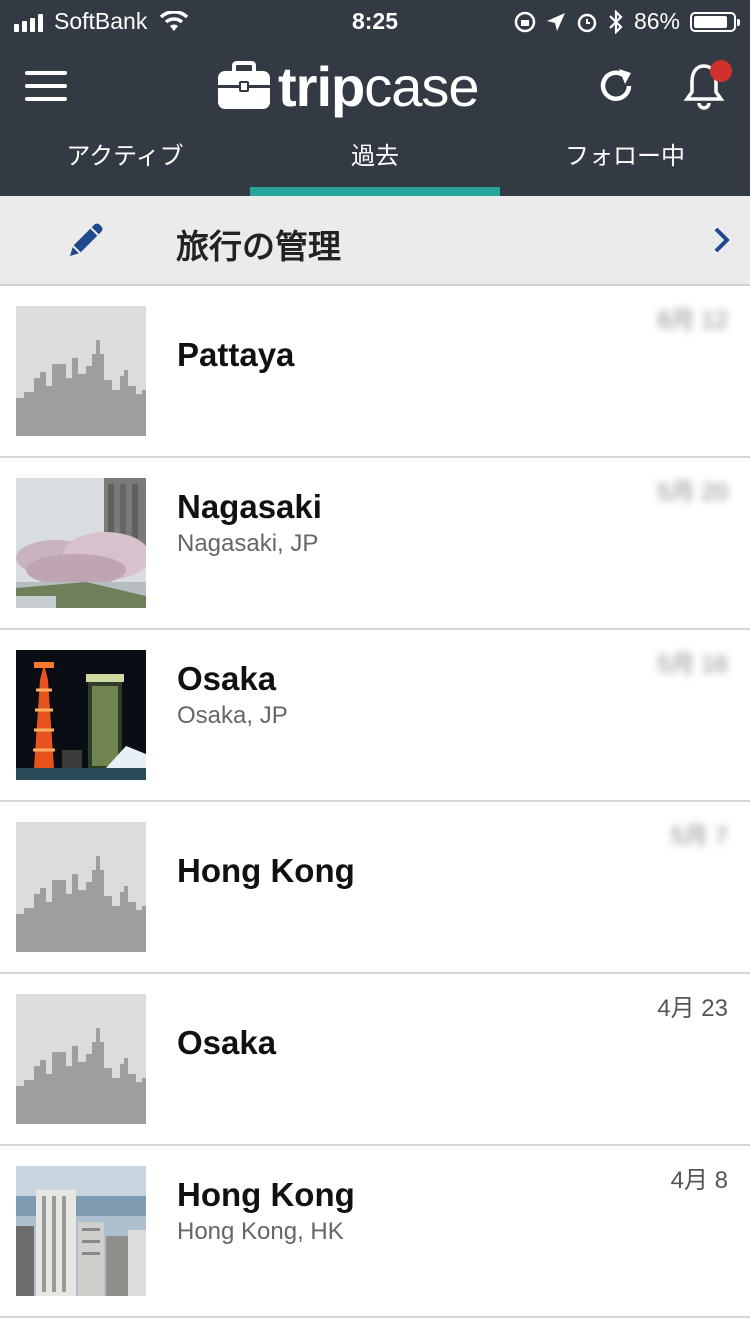  I want to click on cherry-blossoms-photo, so click(81, 543).